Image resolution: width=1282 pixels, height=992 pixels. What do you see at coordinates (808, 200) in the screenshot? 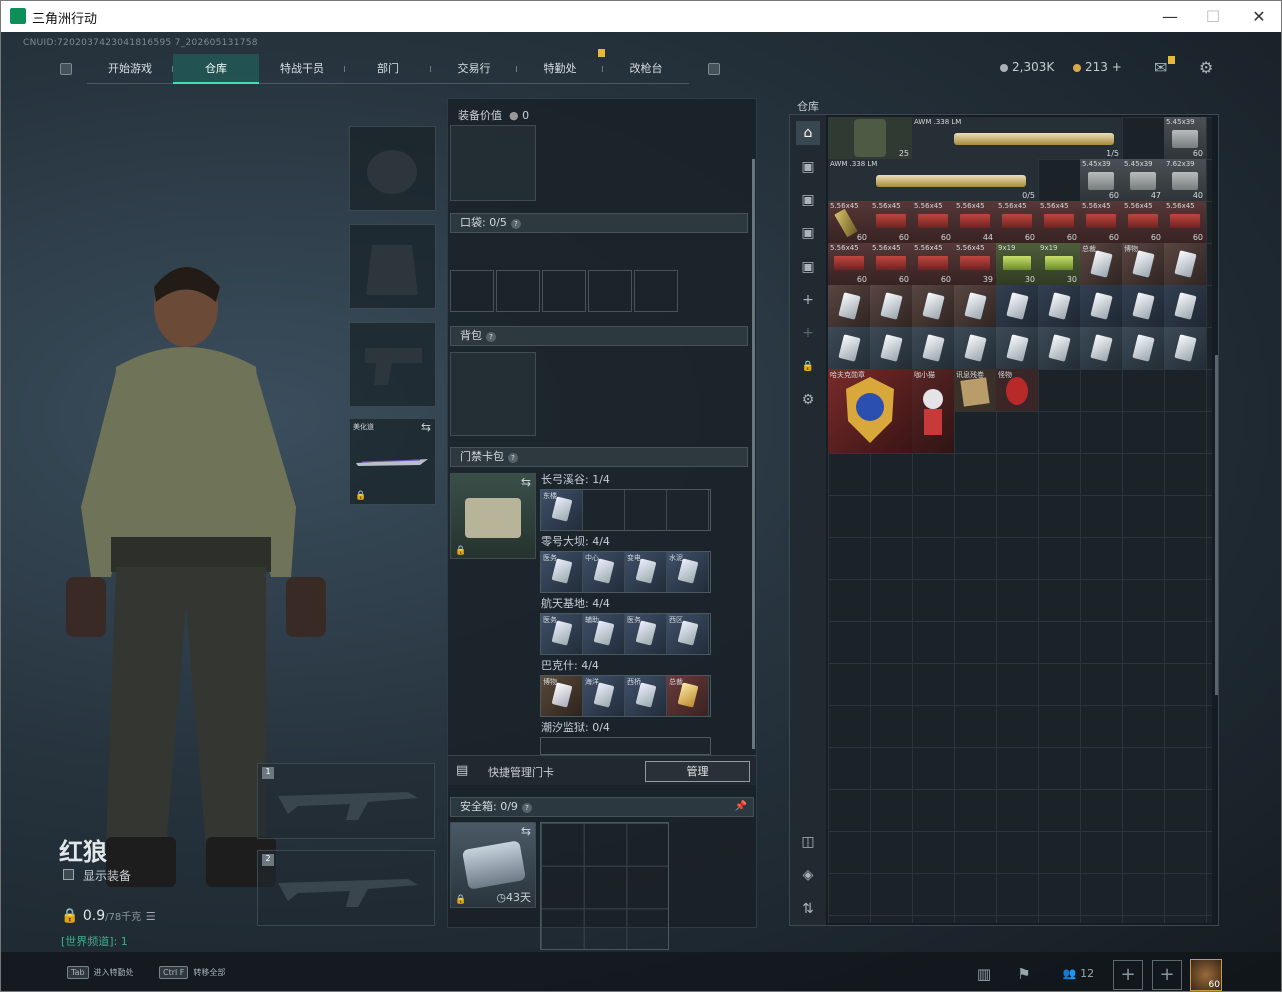
I see `storage-tab-2-icon: ▣` at bounding box center [808, 200].